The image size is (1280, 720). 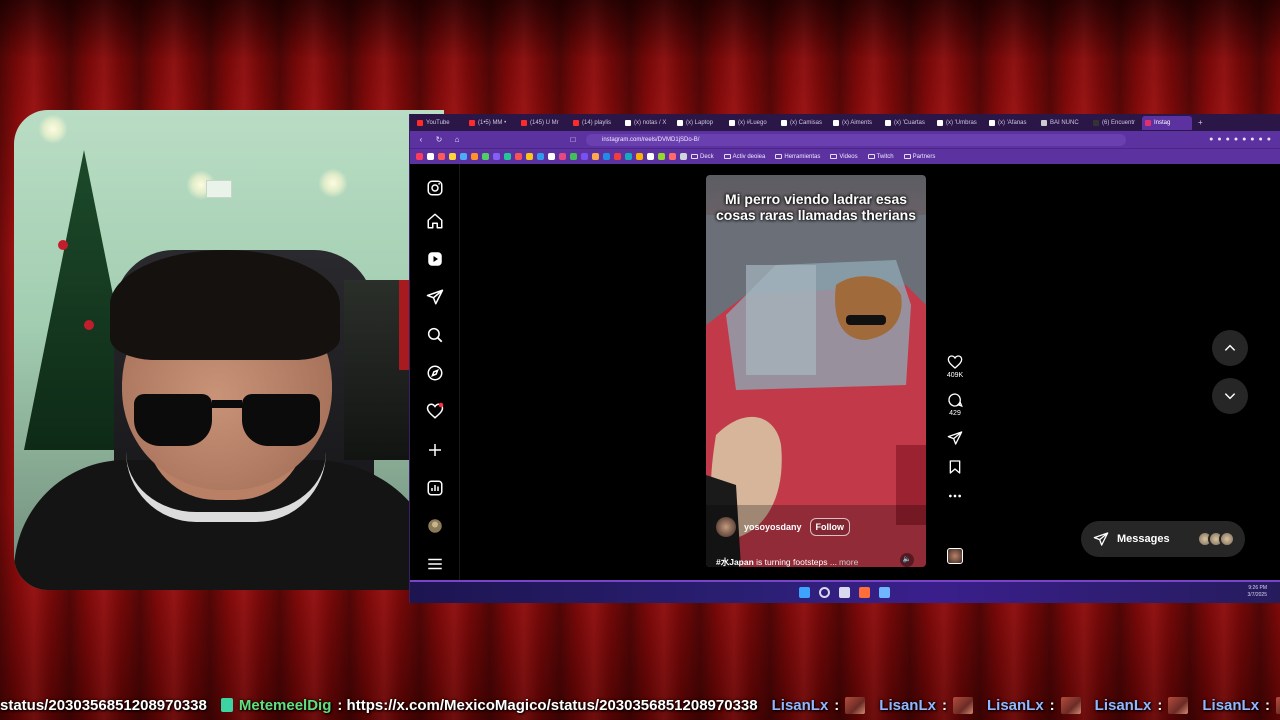 What do you see at coordinates (435, 373) in the screenshot?
I see `explore-icon` at bounding box center [435, 373].